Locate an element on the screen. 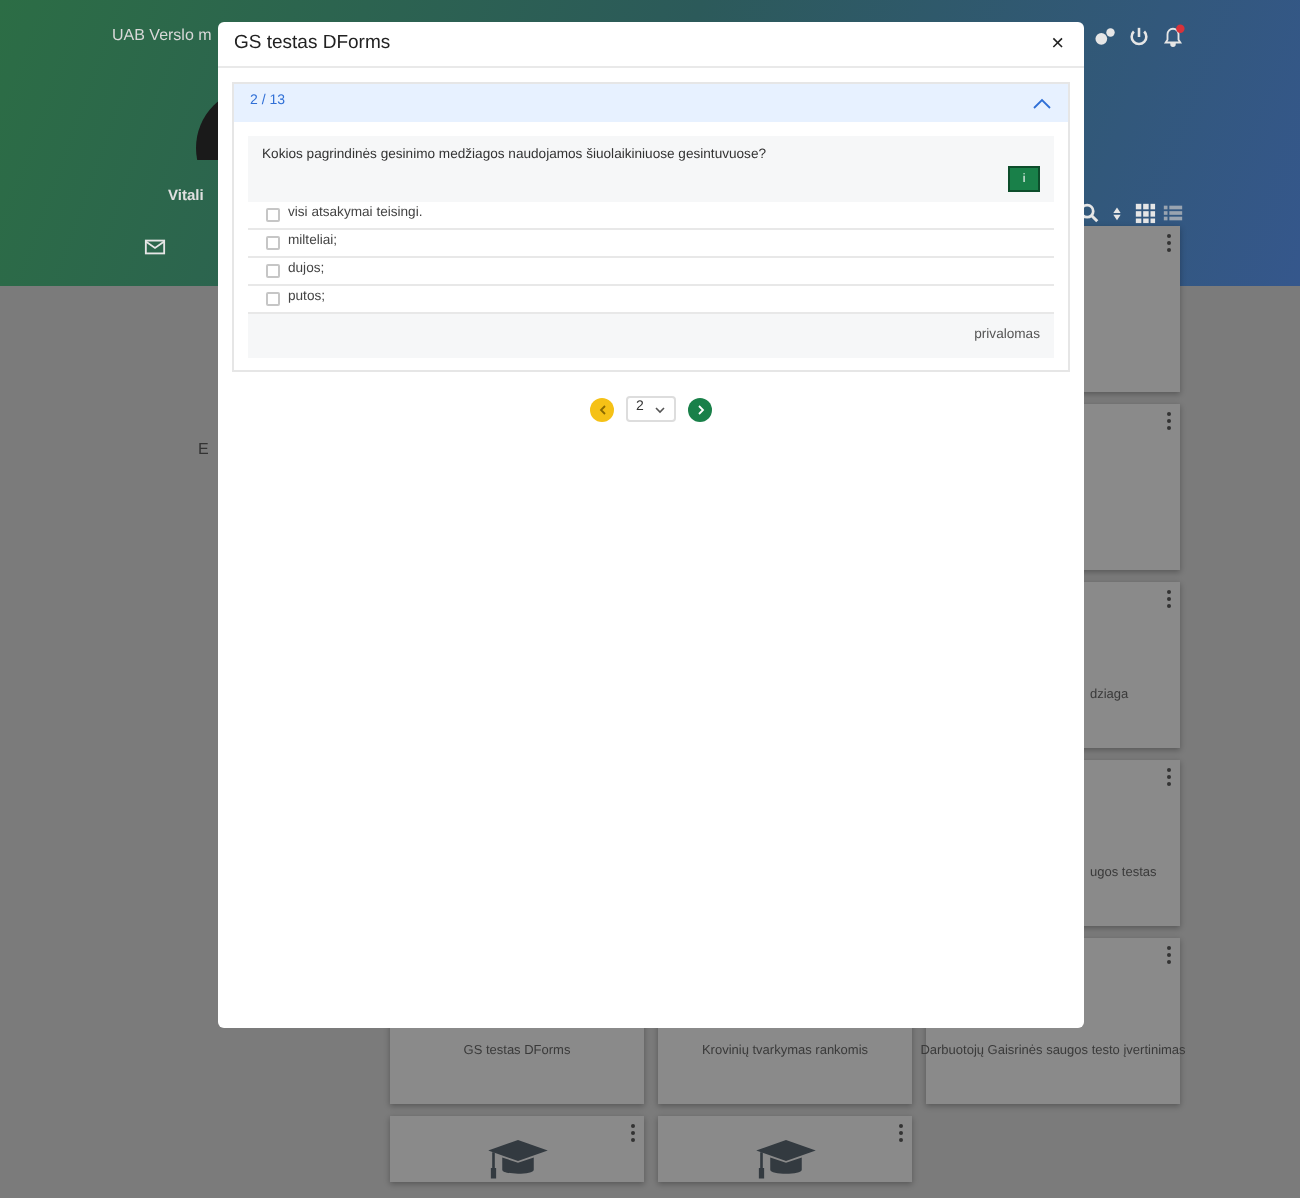 The height and width of the screenshot is (1198, 1300). search-icon is located at coordinates (1089, 212).